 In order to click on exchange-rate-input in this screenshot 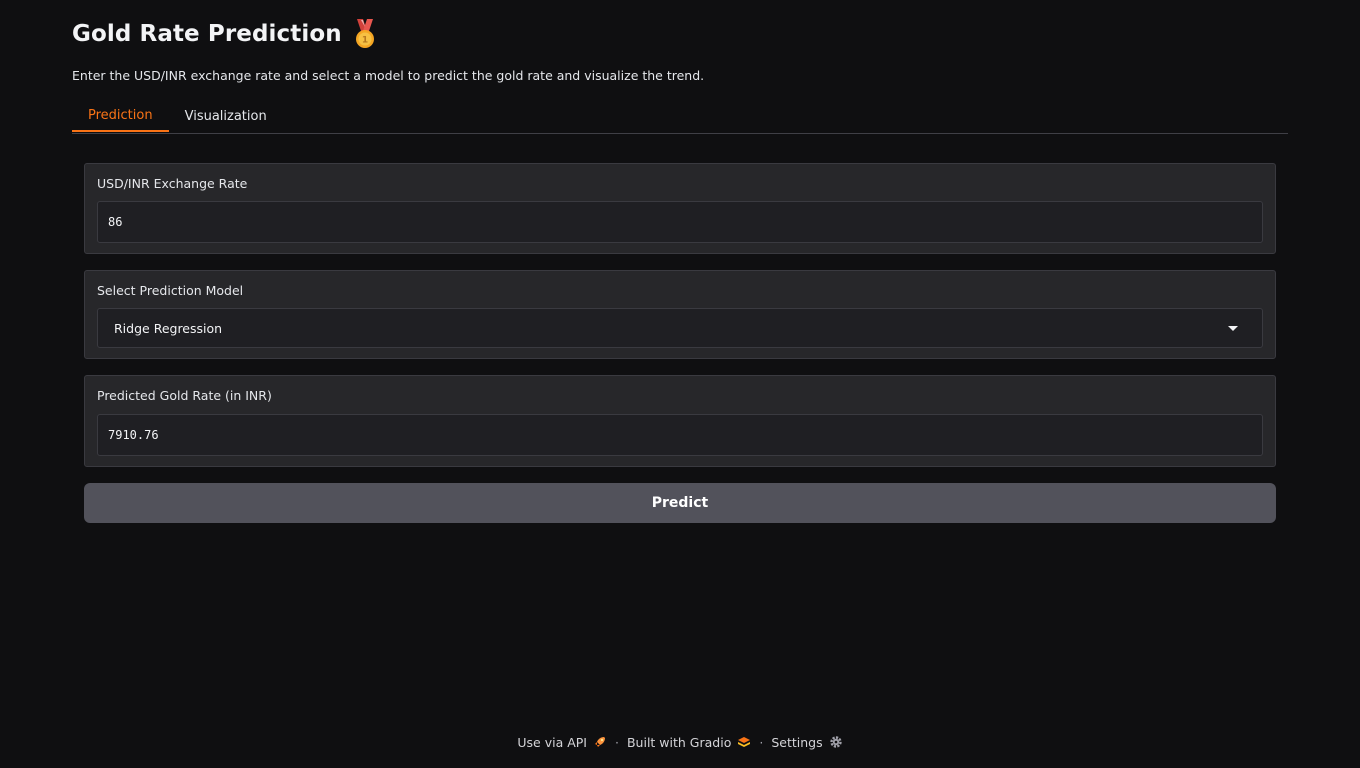, I will do `click(680, 222)`.